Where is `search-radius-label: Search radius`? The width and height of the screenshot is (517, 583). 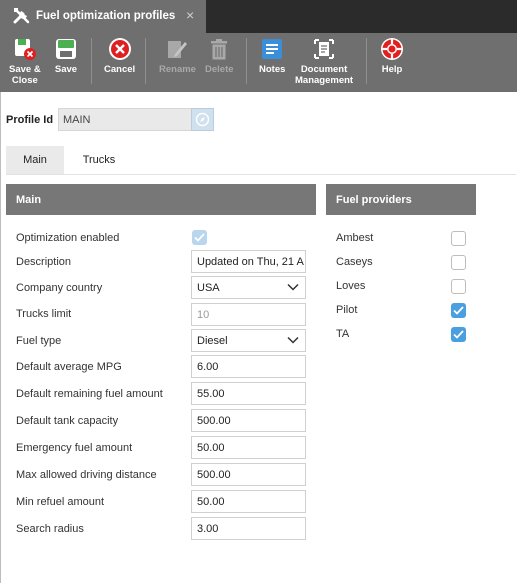
search-radius-label: Search radius is located at coordinates (50, 529).